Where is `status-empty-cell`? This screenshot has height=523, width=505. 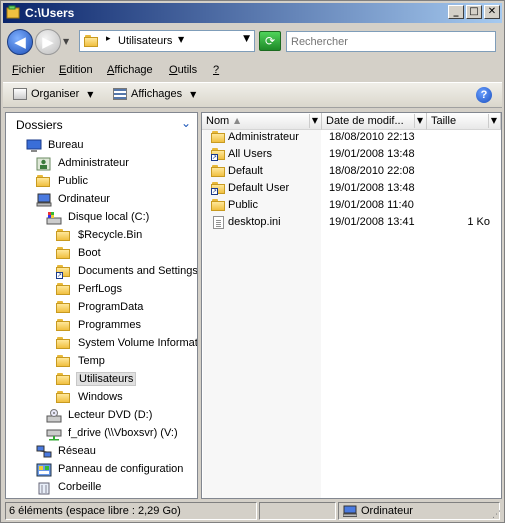
status-empty-cell is located at coordinates (297, 511).